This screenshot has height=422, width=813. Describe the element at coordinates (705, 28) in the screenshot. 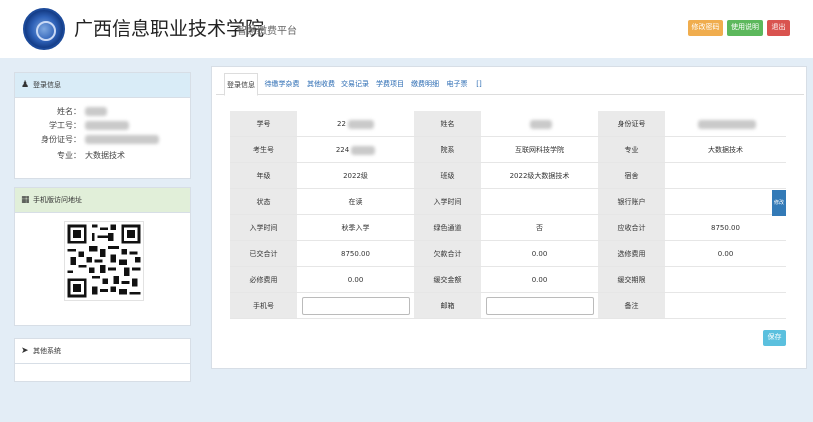

I see `change-password-button: 修改密码` at that location.